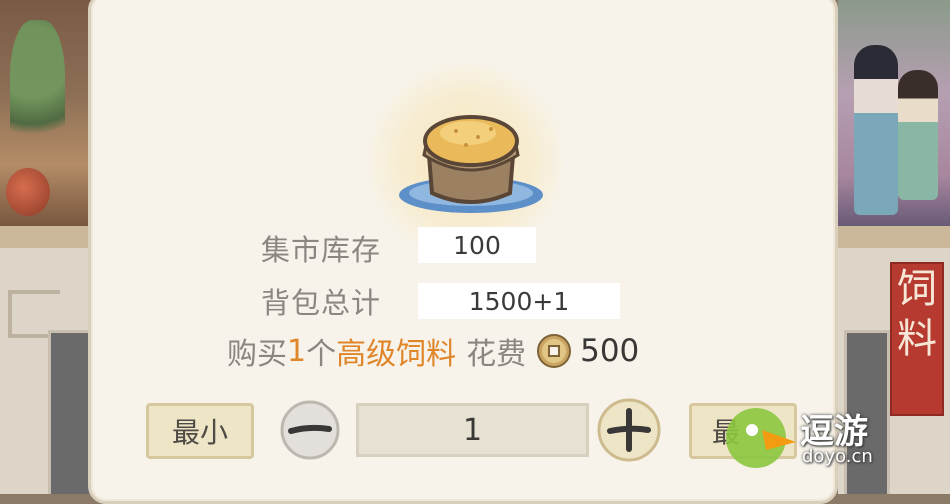 The height and width of the screenshot is (504, 950). I want to click on quantity-input: 1, so click(472, 430).